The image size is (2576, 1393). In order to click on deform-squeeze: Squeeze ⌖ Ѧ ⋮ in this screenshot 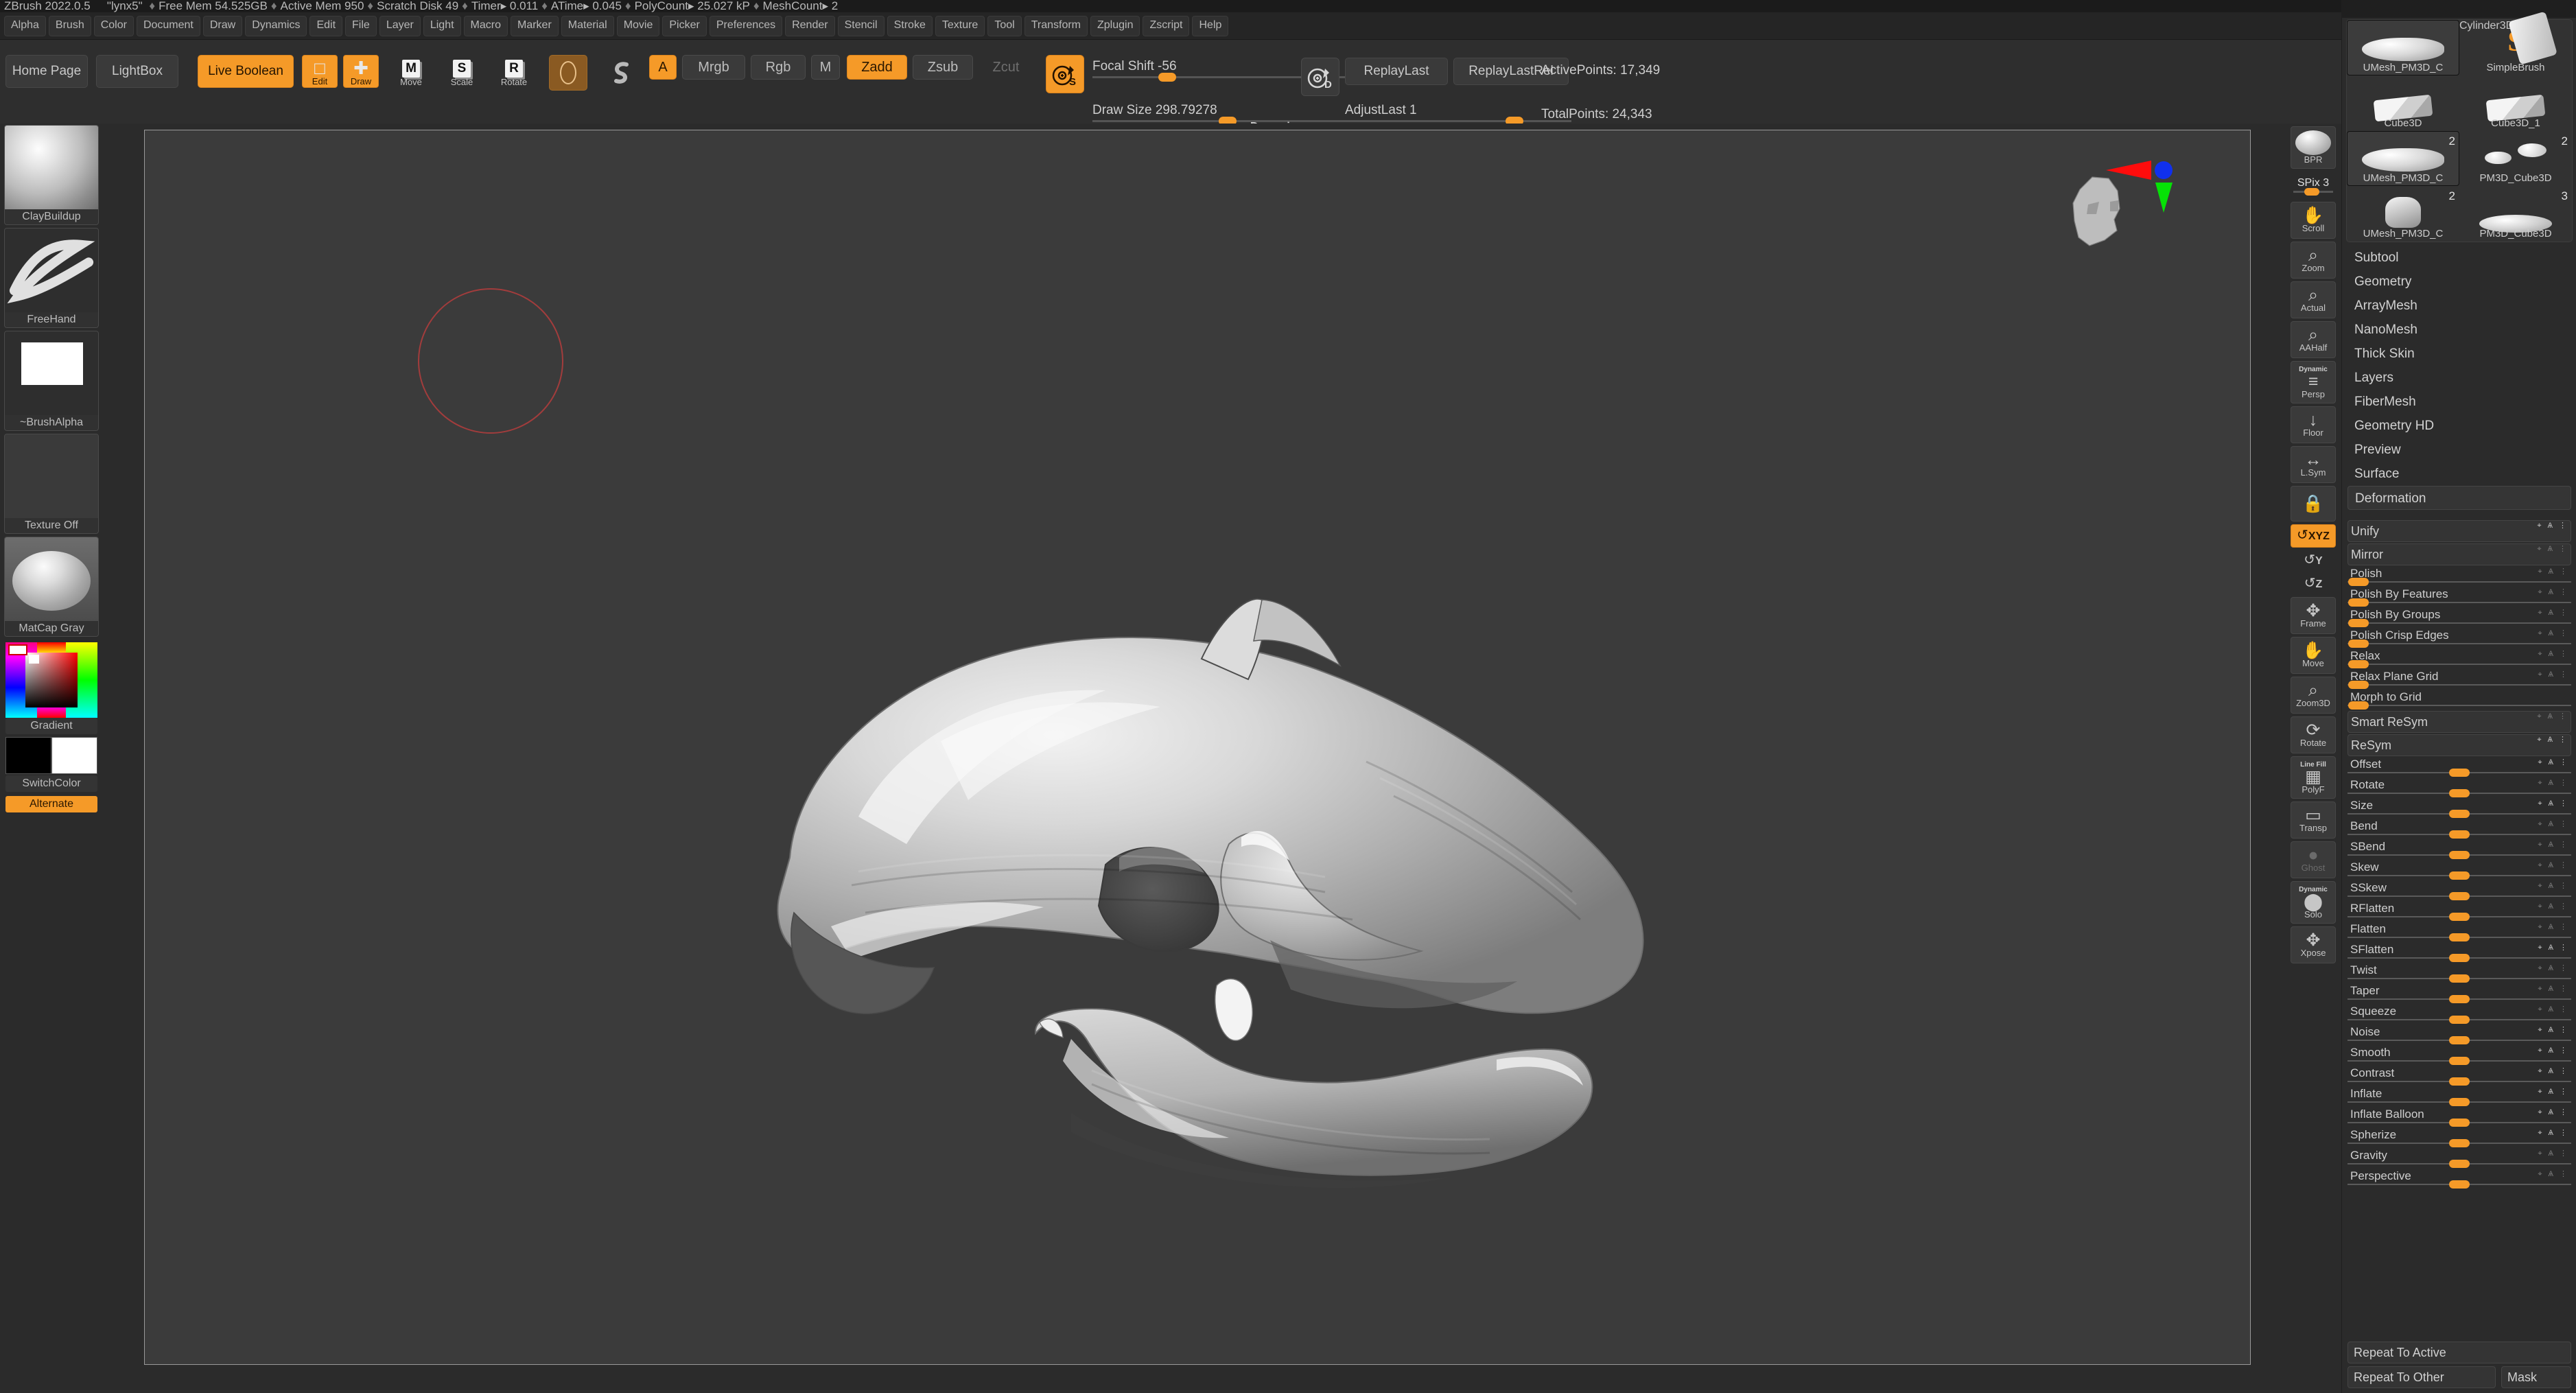, I will do `click(2459, 1015)`.